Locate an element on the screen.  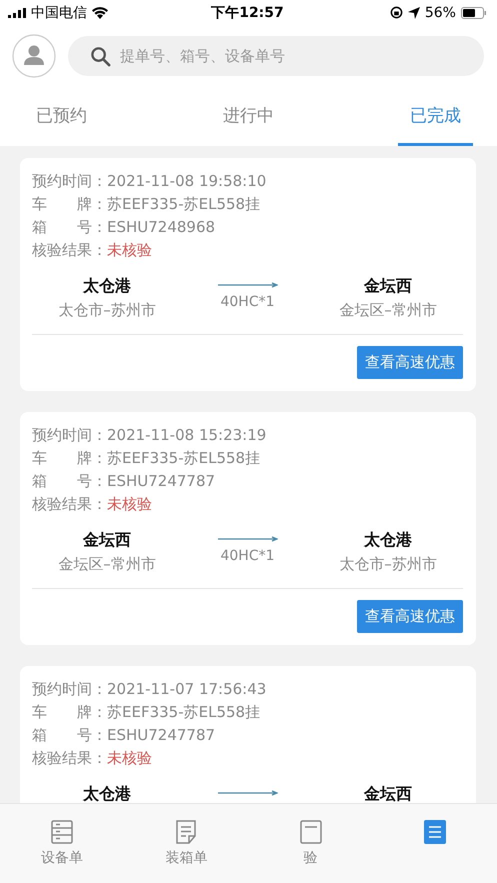
field-value: ESHU7248968 is located at coordinates (161, 227).